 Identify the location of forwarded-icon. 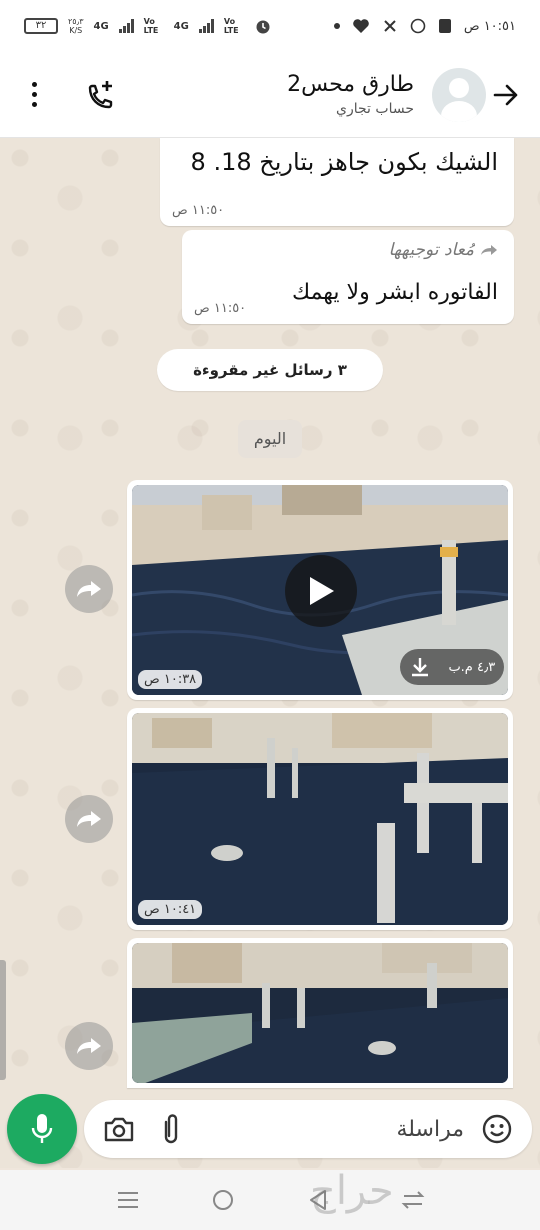
(489, 250).